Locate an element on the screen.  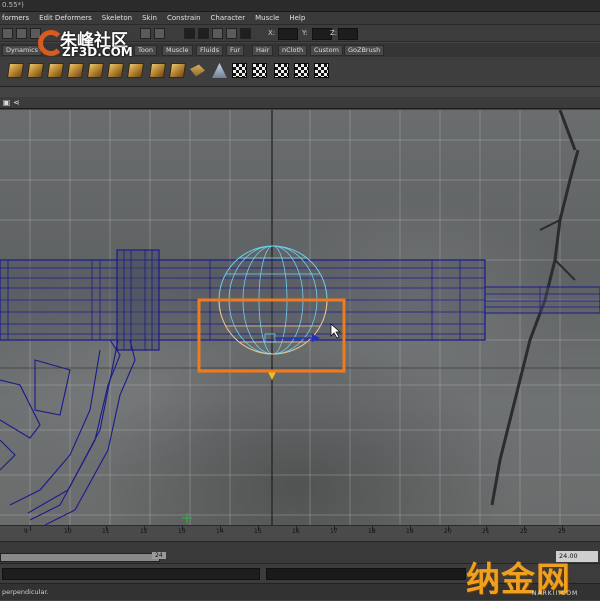
timeline-tick: 12 is located at coordinates (144, 531).